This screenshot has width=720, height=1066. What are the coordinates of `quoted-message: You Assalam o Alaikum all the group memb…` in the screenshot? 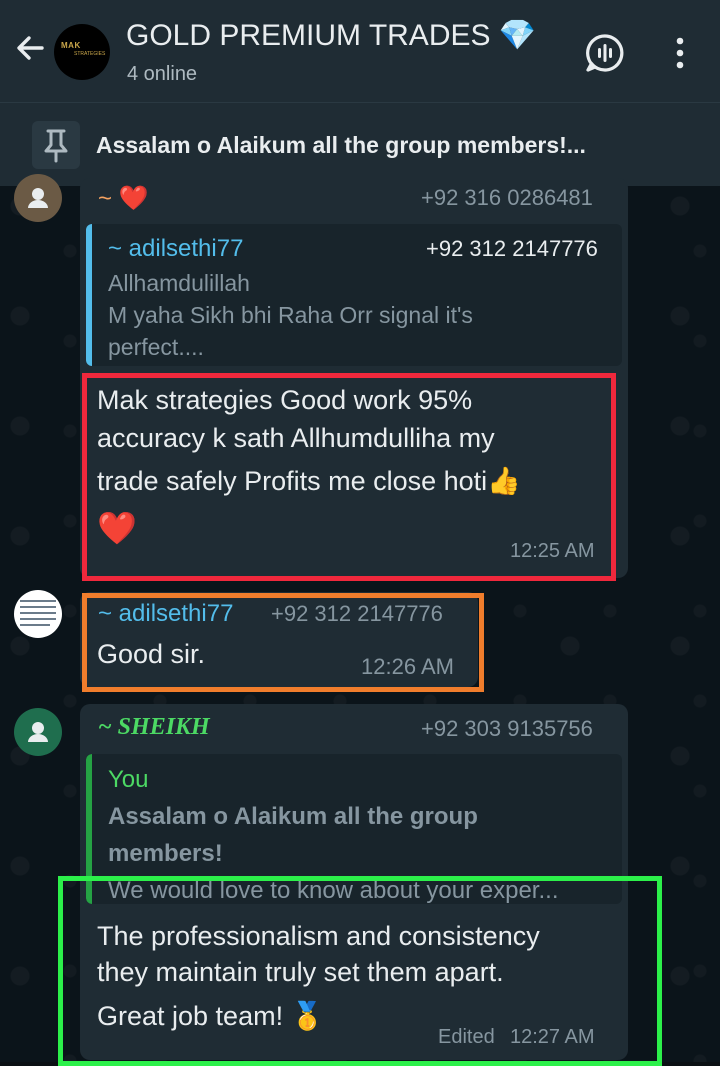 It's located at (354, 829).